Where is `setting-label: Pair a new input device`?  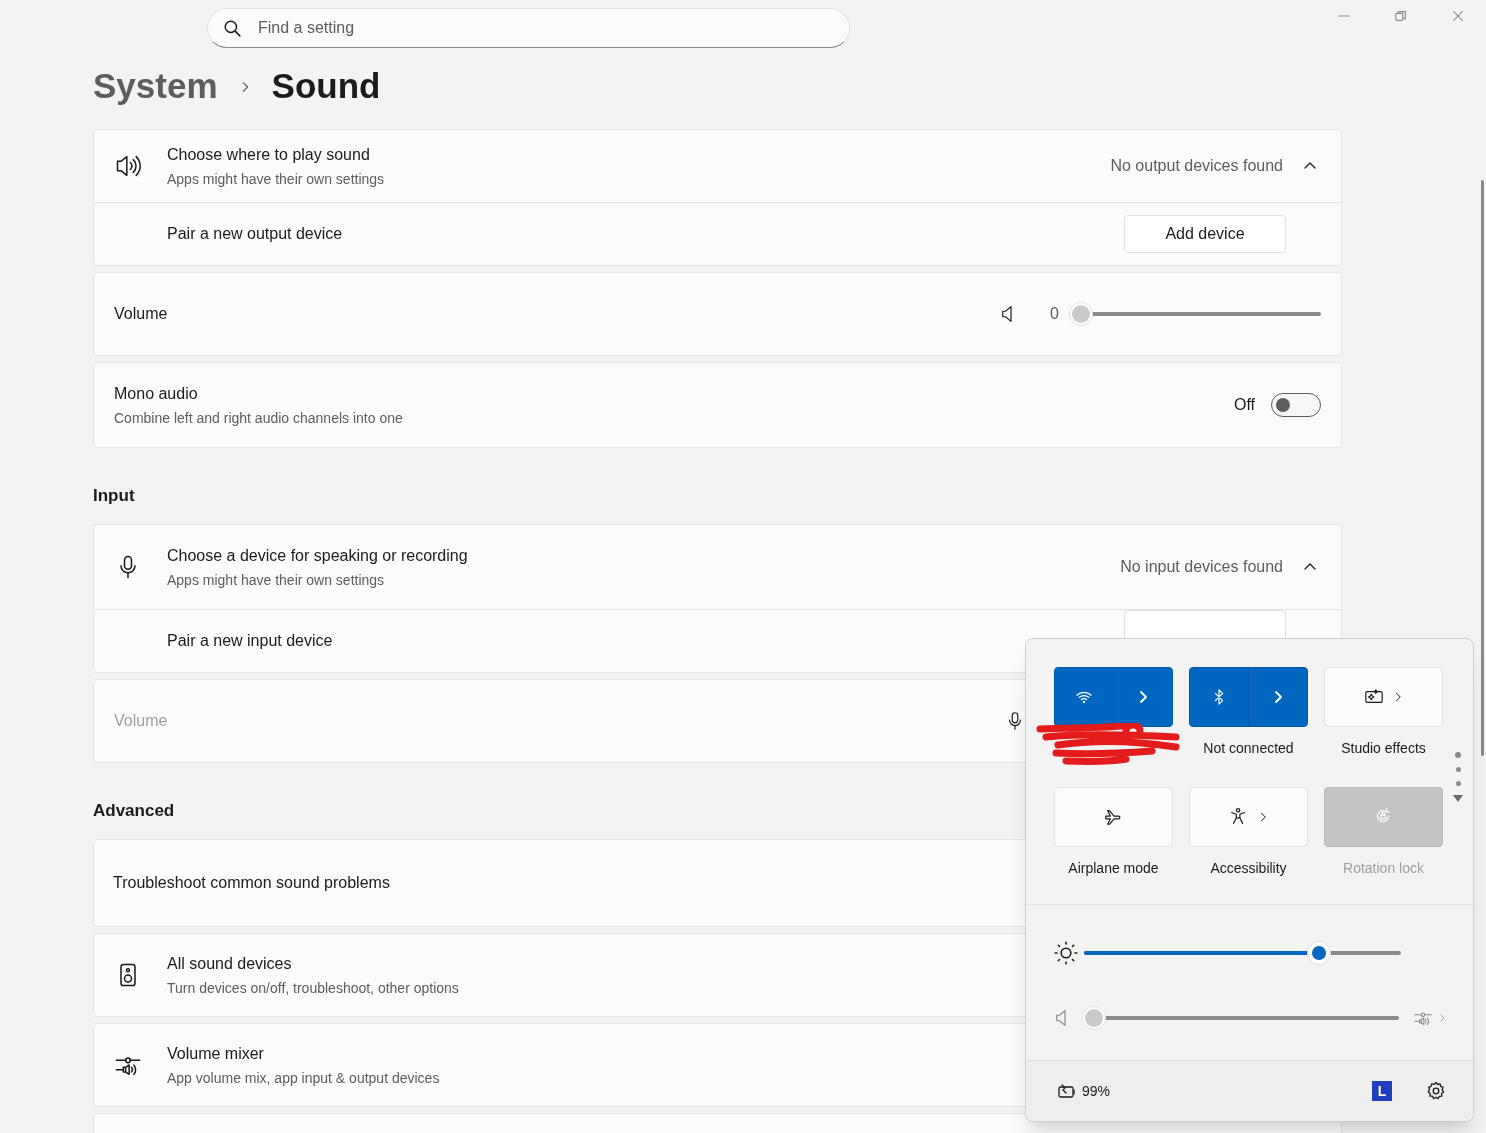 setting-label: Pair a new input device is located at coordinates (250, 641).